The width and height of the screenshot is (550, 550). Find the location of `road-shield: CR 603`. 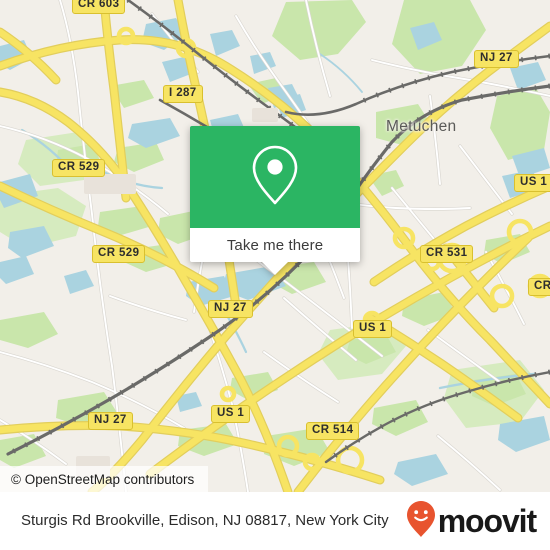

road-shield: CR 603 is located at coordinates (99, 7).